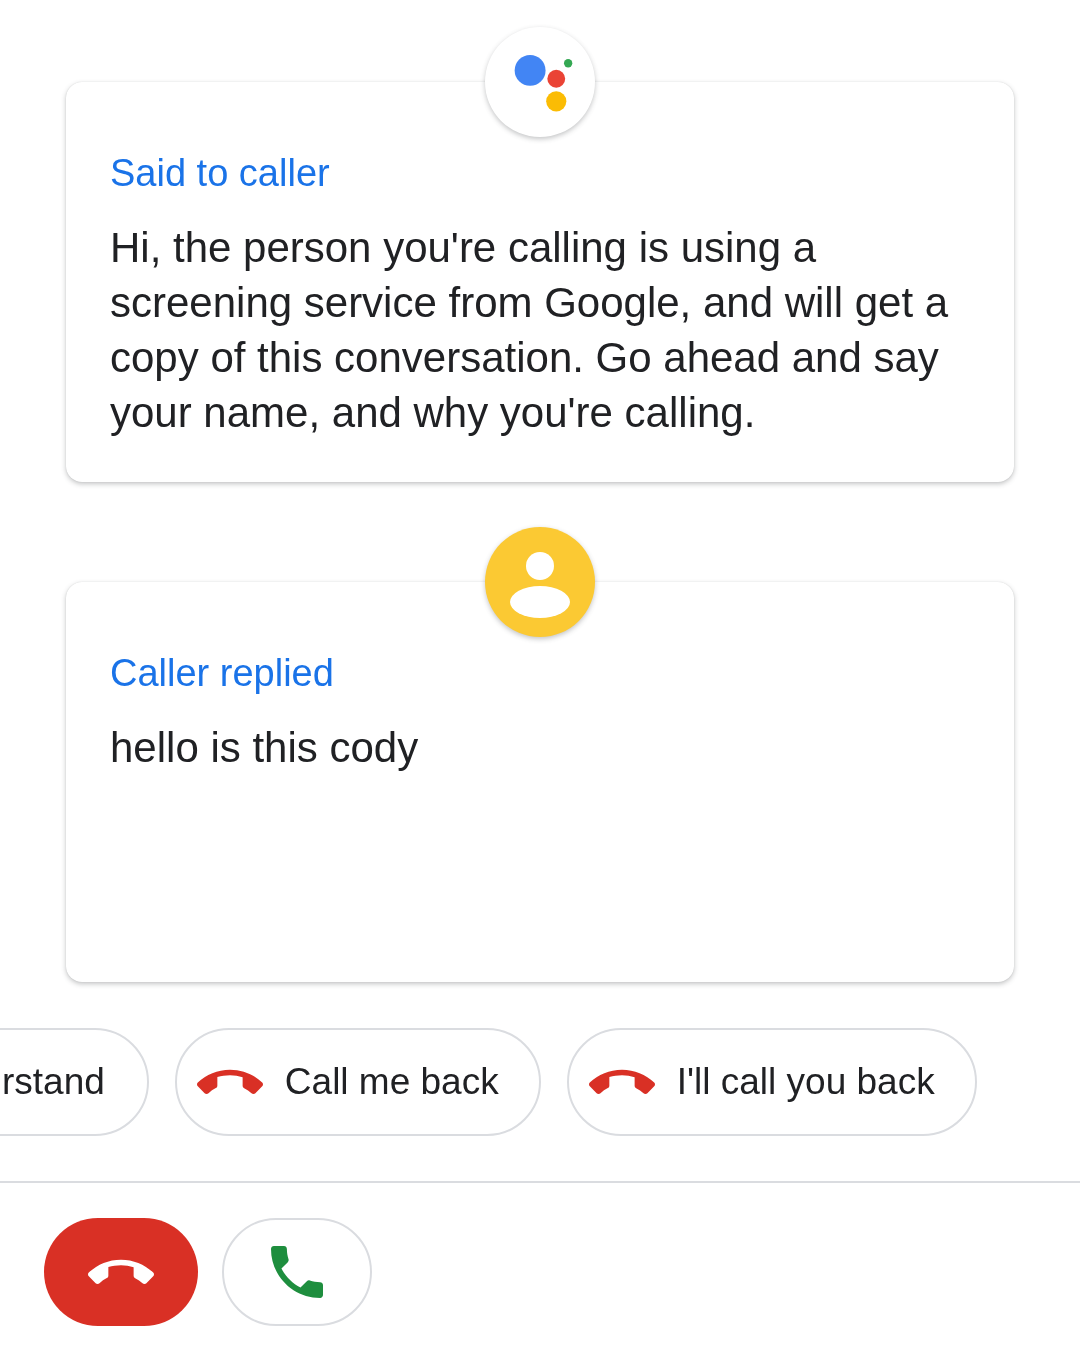 Image resolution: width=1080 pixels, height=1359 pixels. Describe the element at coordinates (357, 1082) in the screenshot. I see `reply-chip: Call me back` at that location.